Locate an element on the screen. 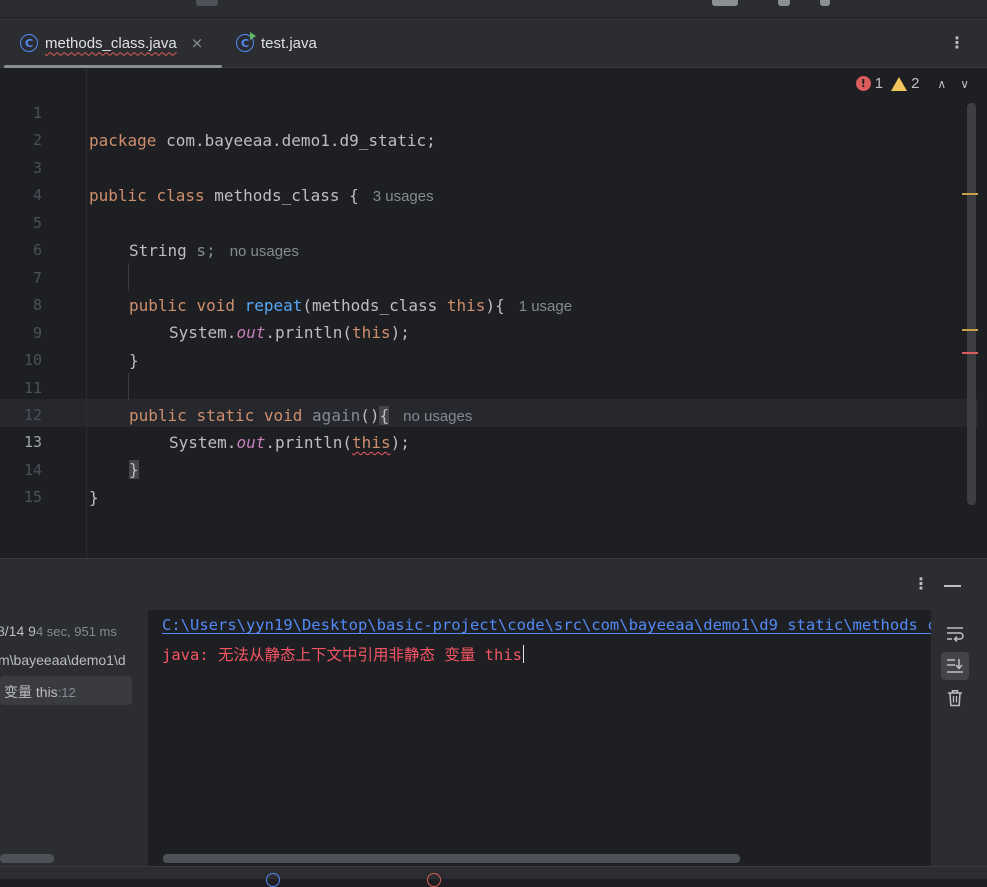  text-cursor is located at coordinates (523, 654).